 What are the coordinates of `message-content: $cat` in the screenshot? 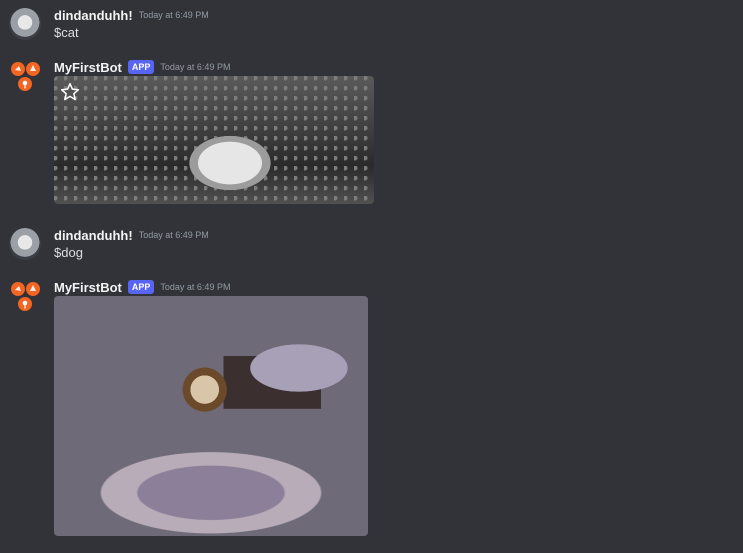 It's located at (66, 32).